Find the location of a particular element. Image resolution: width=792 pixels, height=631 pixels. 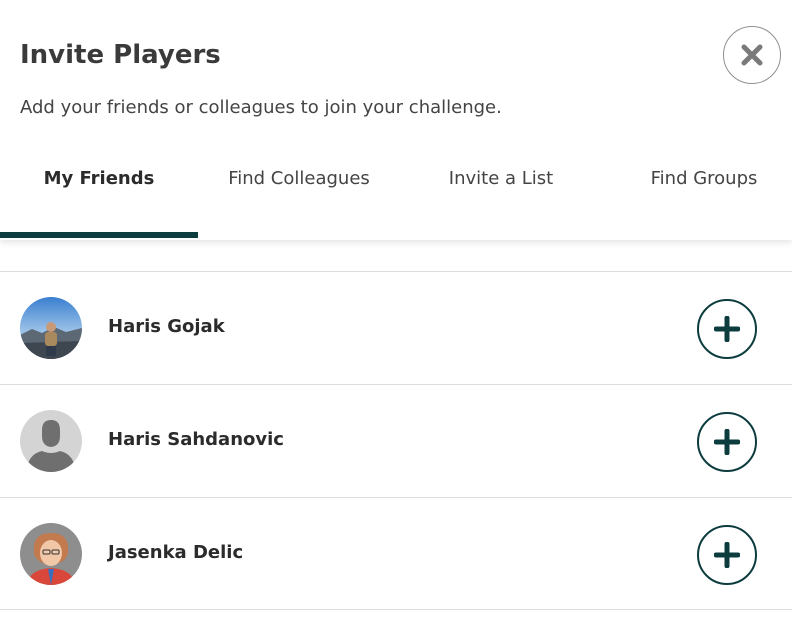

tab-find-groups: Find Groups is located at coordinates (697, 194).